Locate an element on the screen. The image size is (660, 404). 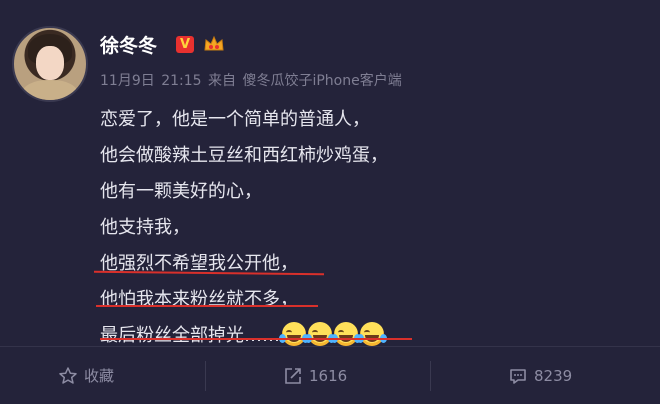
from-label: 来自 is located at coordinates (222, 81).